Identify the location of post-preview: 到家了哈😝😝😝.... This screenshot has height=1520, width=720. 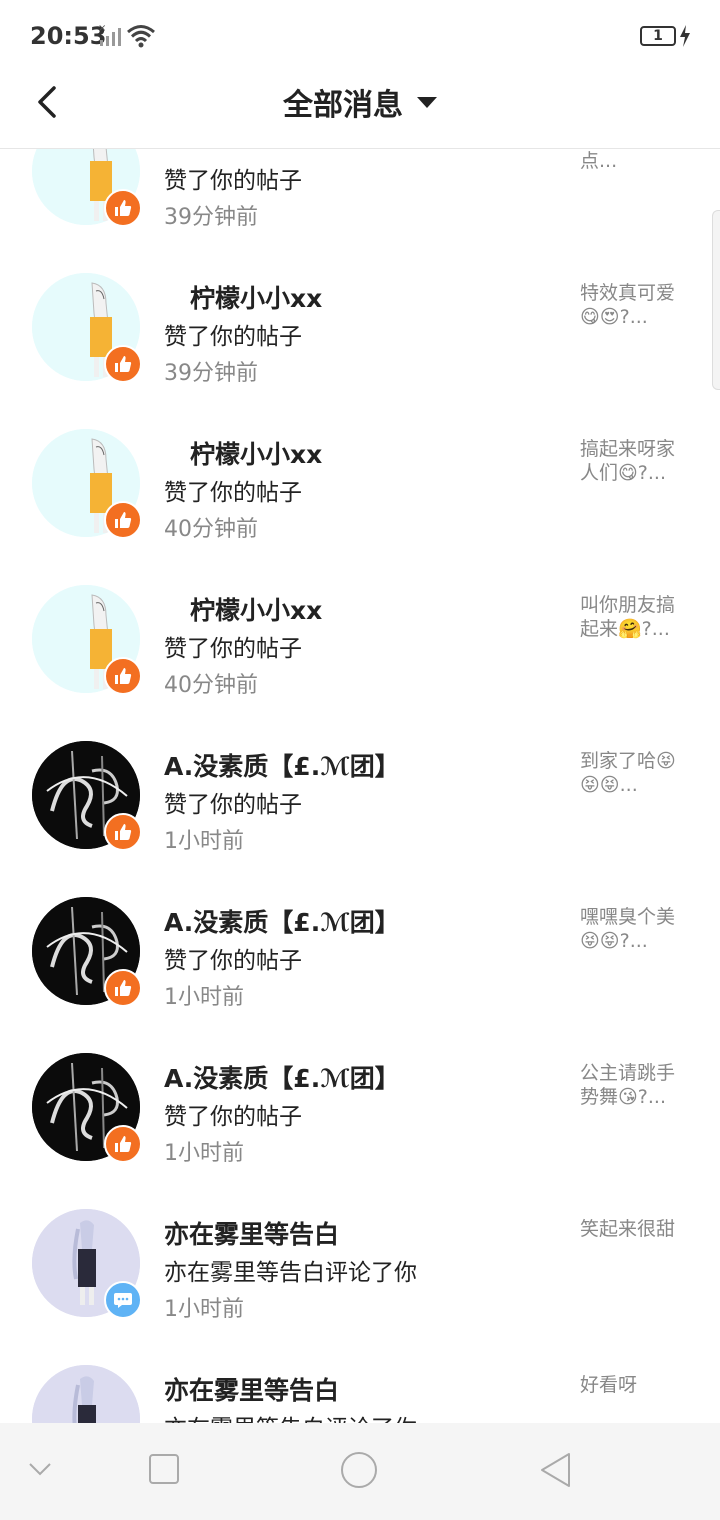
(636, 773).